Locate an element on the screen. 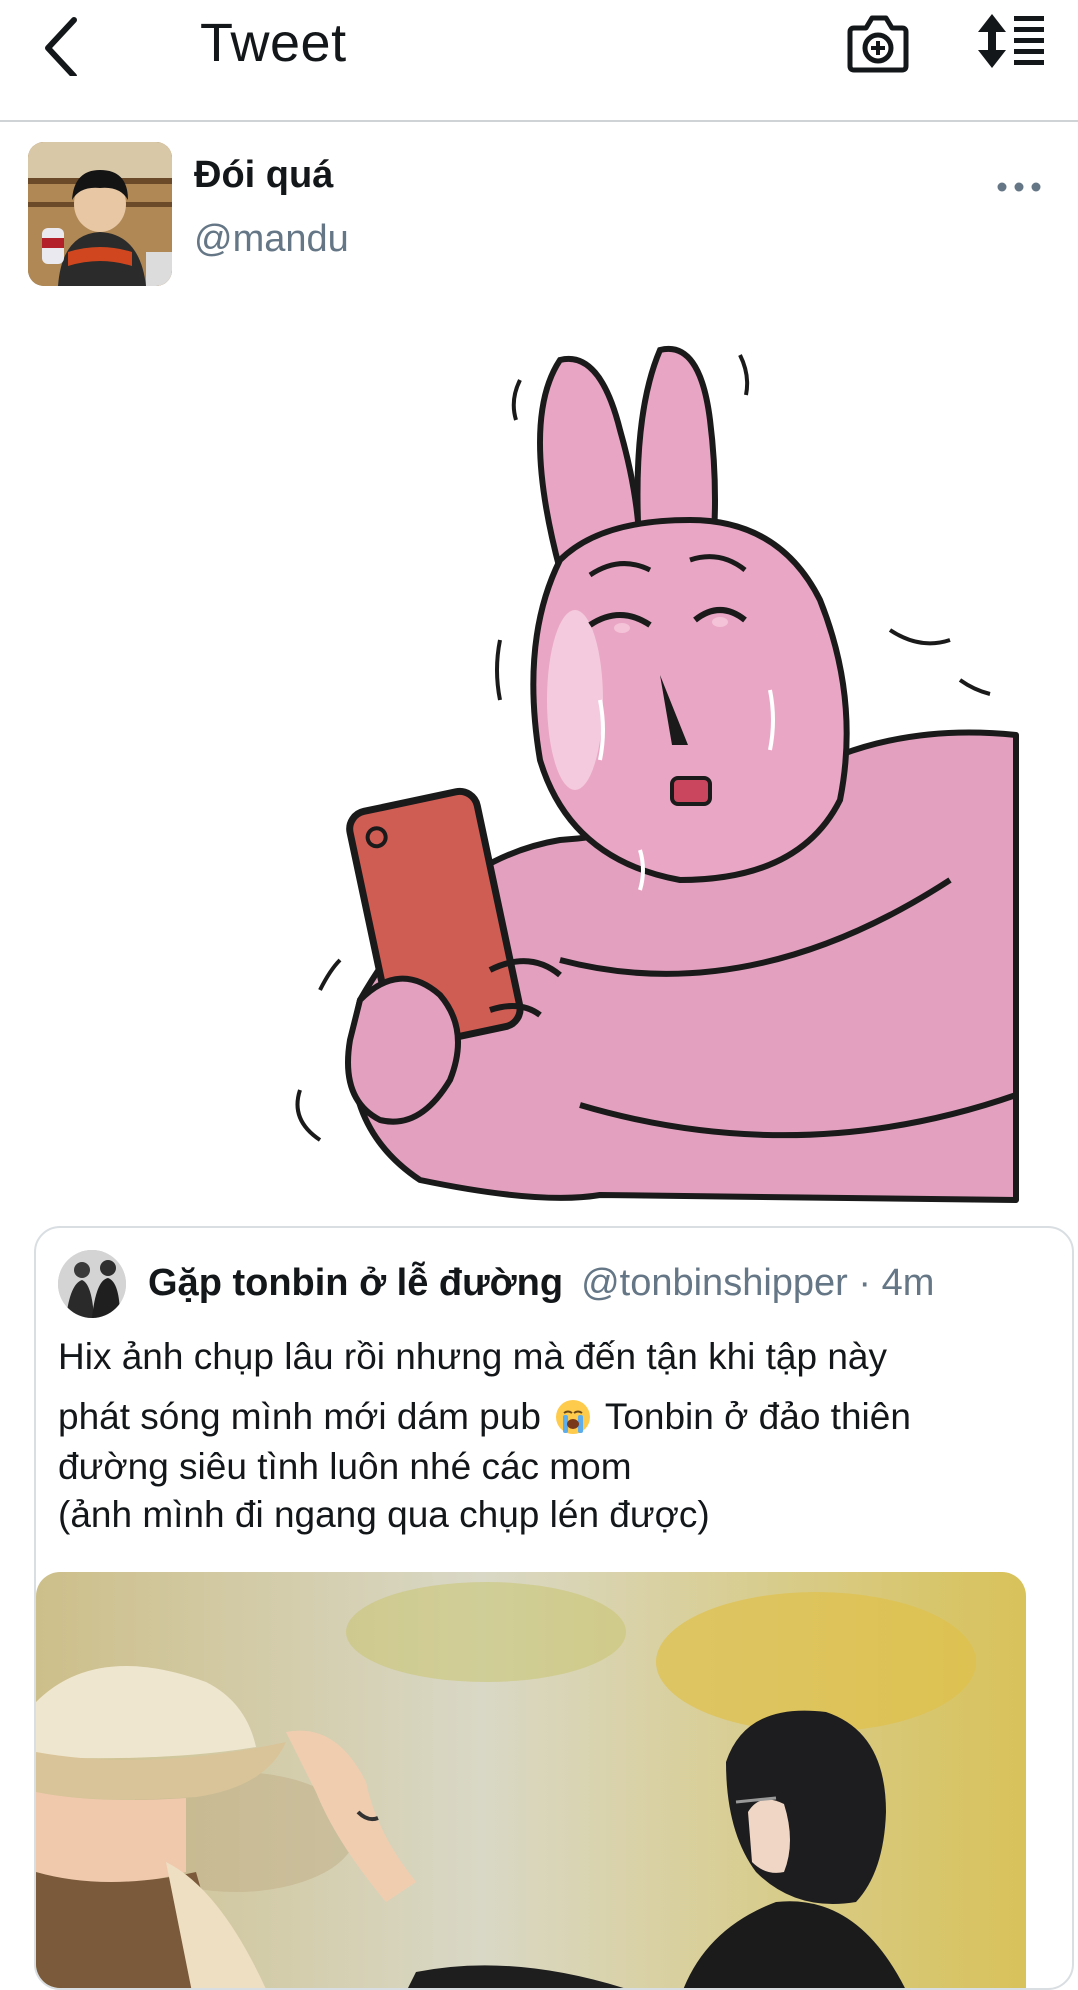 The image size is (1078, 1990). more-horizontal-icon is located at coordinates (1019, 187).